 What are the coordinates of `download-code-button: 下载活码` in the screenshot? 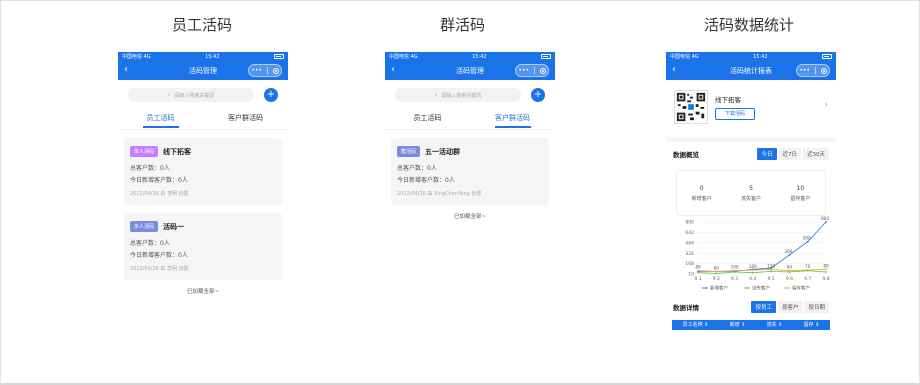 It's located at (735, 114).